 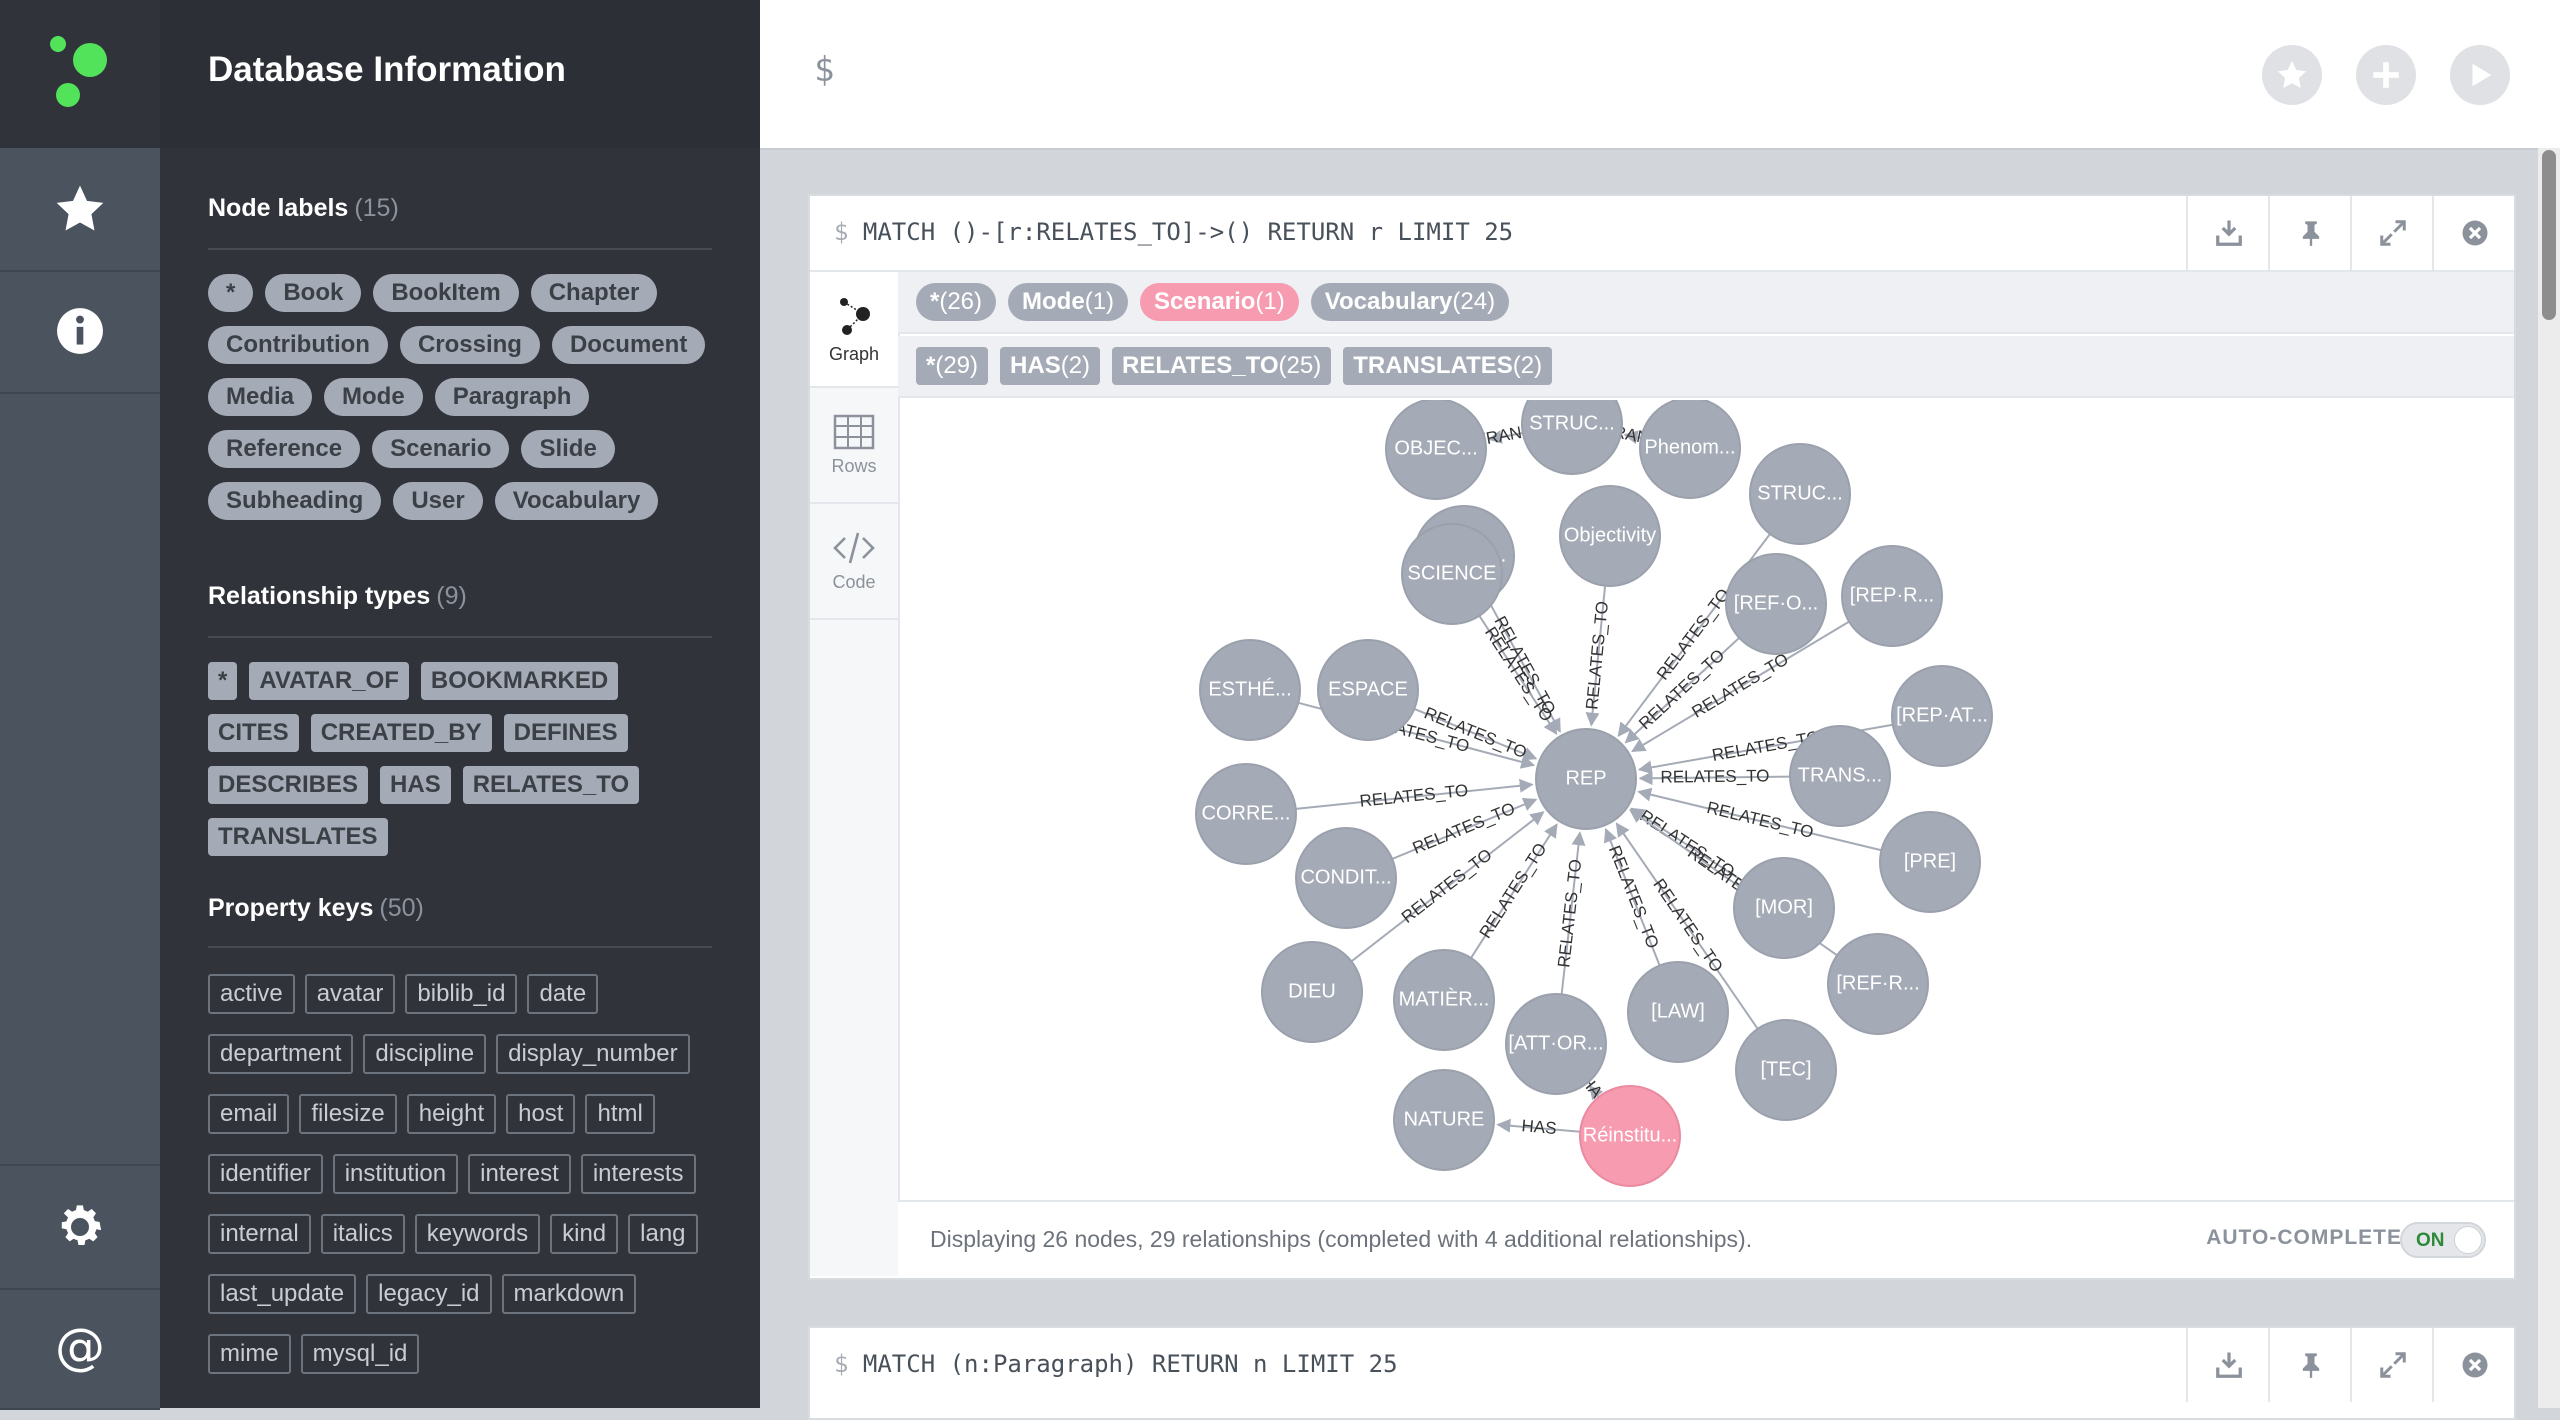 I want to click on graph-node-15: [PRE], so click(x=1930, y=862).